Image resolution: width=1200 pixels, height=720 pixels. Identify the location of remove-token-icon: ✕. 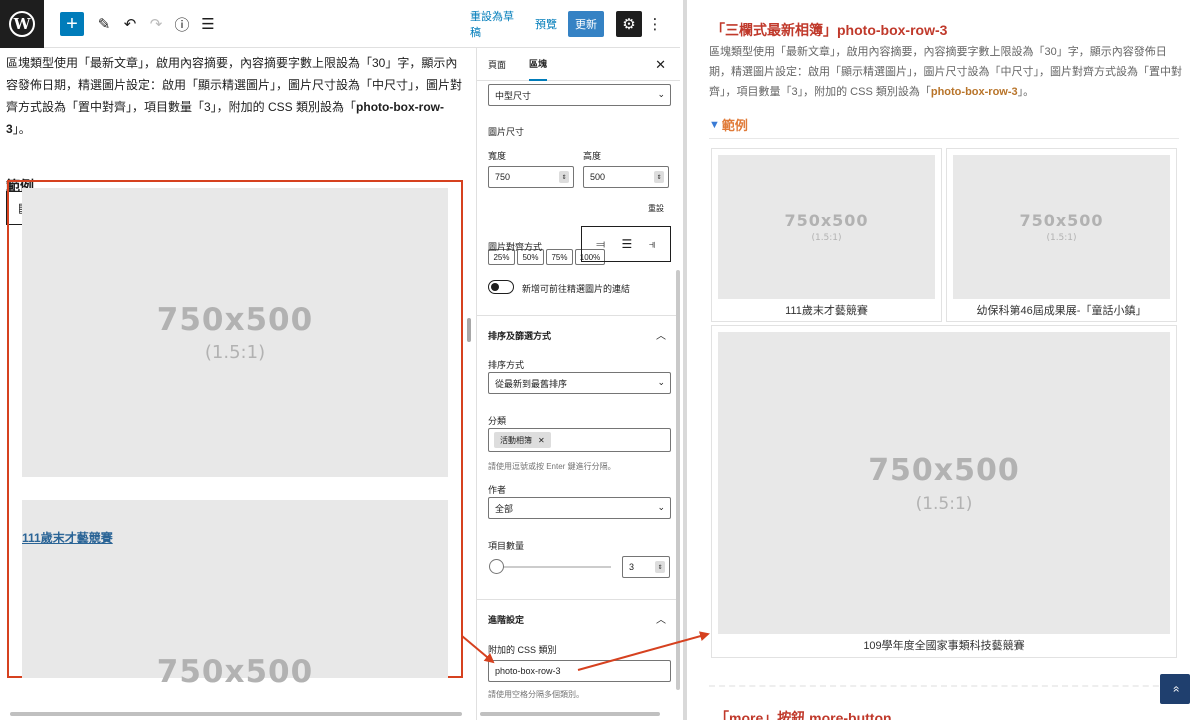
(541, 440).